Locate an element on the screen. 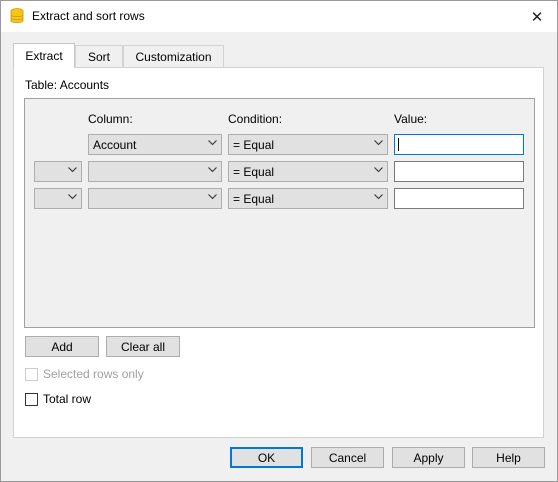 This screenshot has width=558, height=482. checkbox-label: Selected rows only is located at coordinates (93, 374).